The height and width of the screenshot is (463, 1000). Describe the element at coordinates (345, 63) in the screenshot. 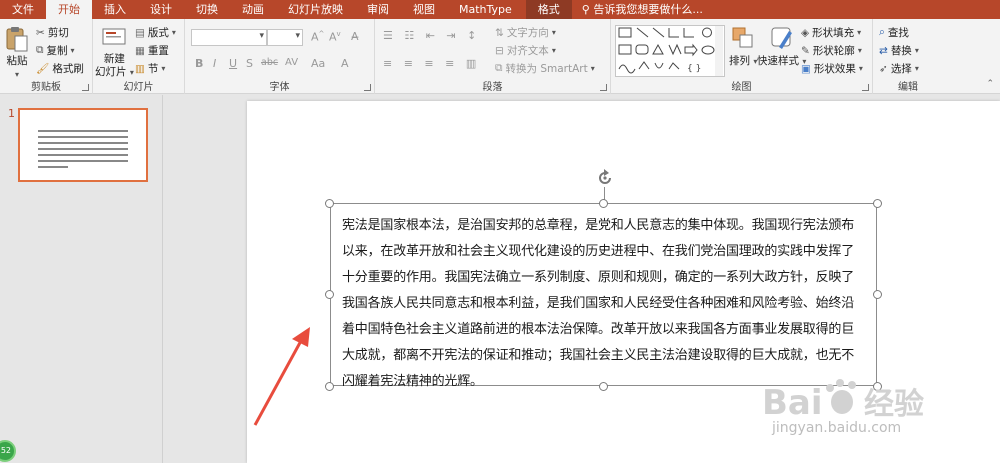

I see `font-color-button: A` at that location.